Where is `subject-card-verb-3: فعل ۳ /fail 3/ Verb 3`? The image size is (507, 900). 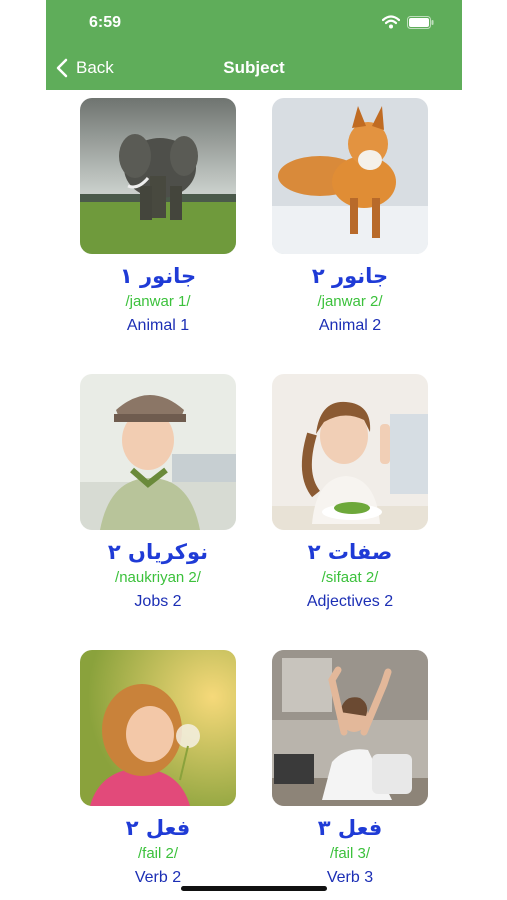
subject-card-verb-3: فعل ۳ /fail 3/ Verb 3 is located at coordinates (350, 769).